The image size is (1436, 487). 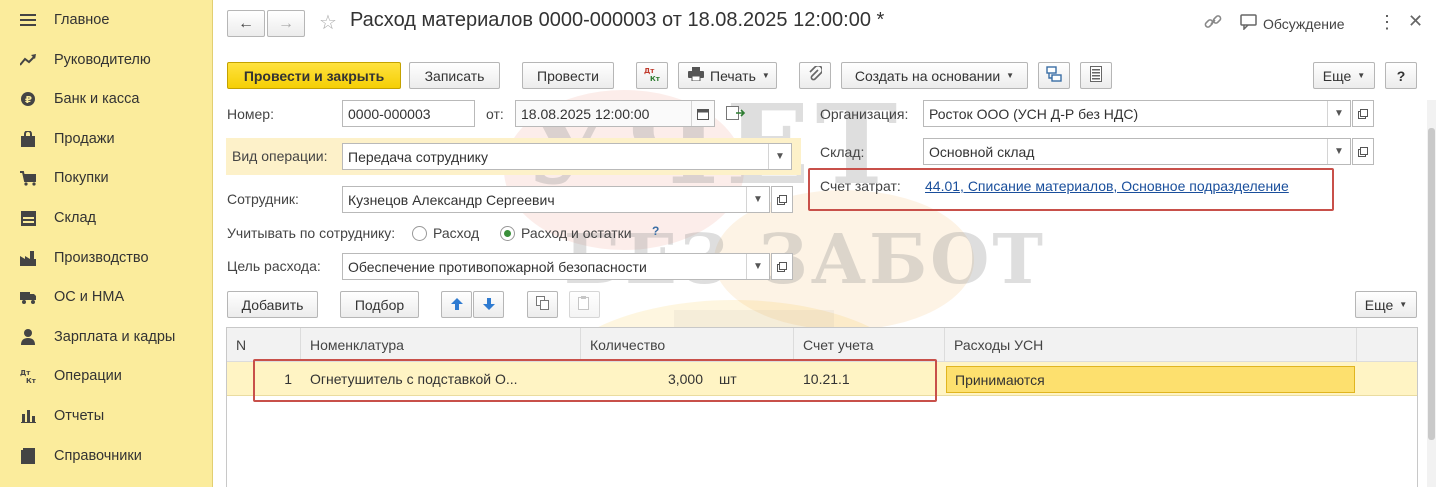 I want to click on sidebar-item-label: Производство, so click(x=101, y=258).